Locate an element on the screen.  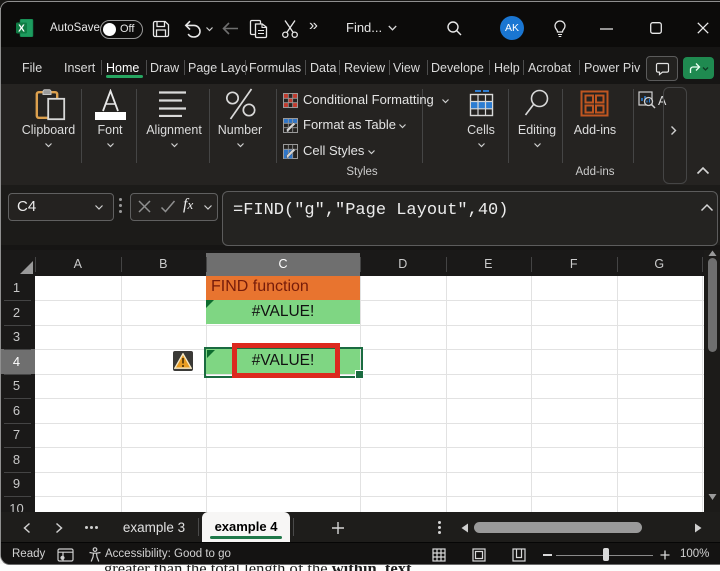
svg-text: X is located at coordinates (21, 29).